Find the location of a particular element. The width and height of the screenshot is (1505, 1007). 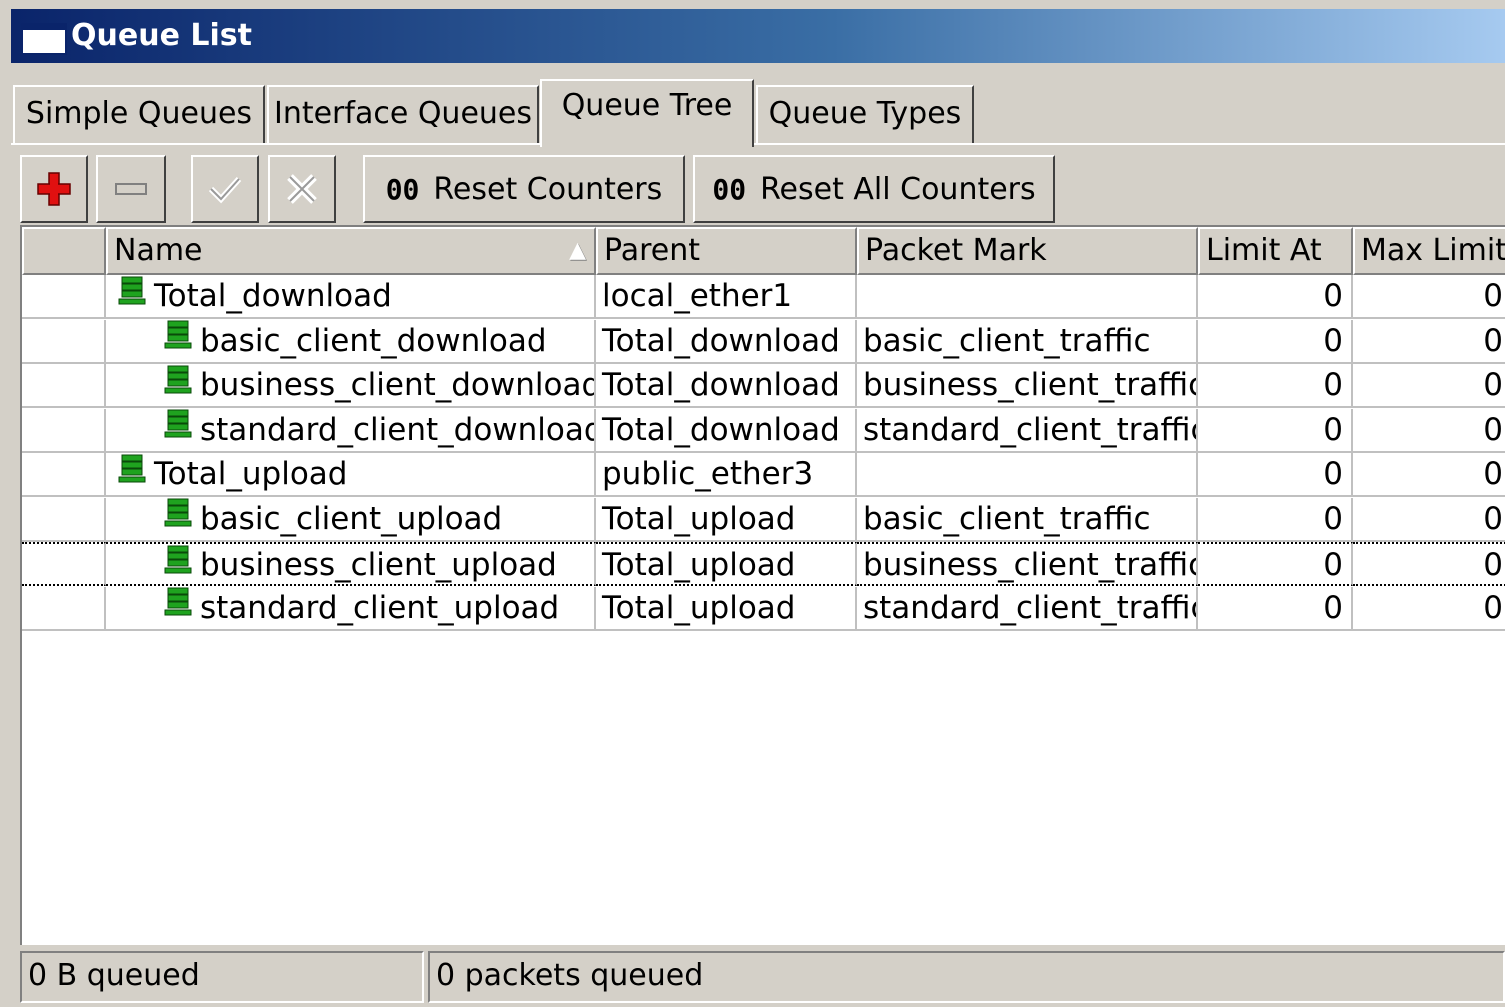

queue-name-text: basic_client_upload is located at coordinates (351, 518).